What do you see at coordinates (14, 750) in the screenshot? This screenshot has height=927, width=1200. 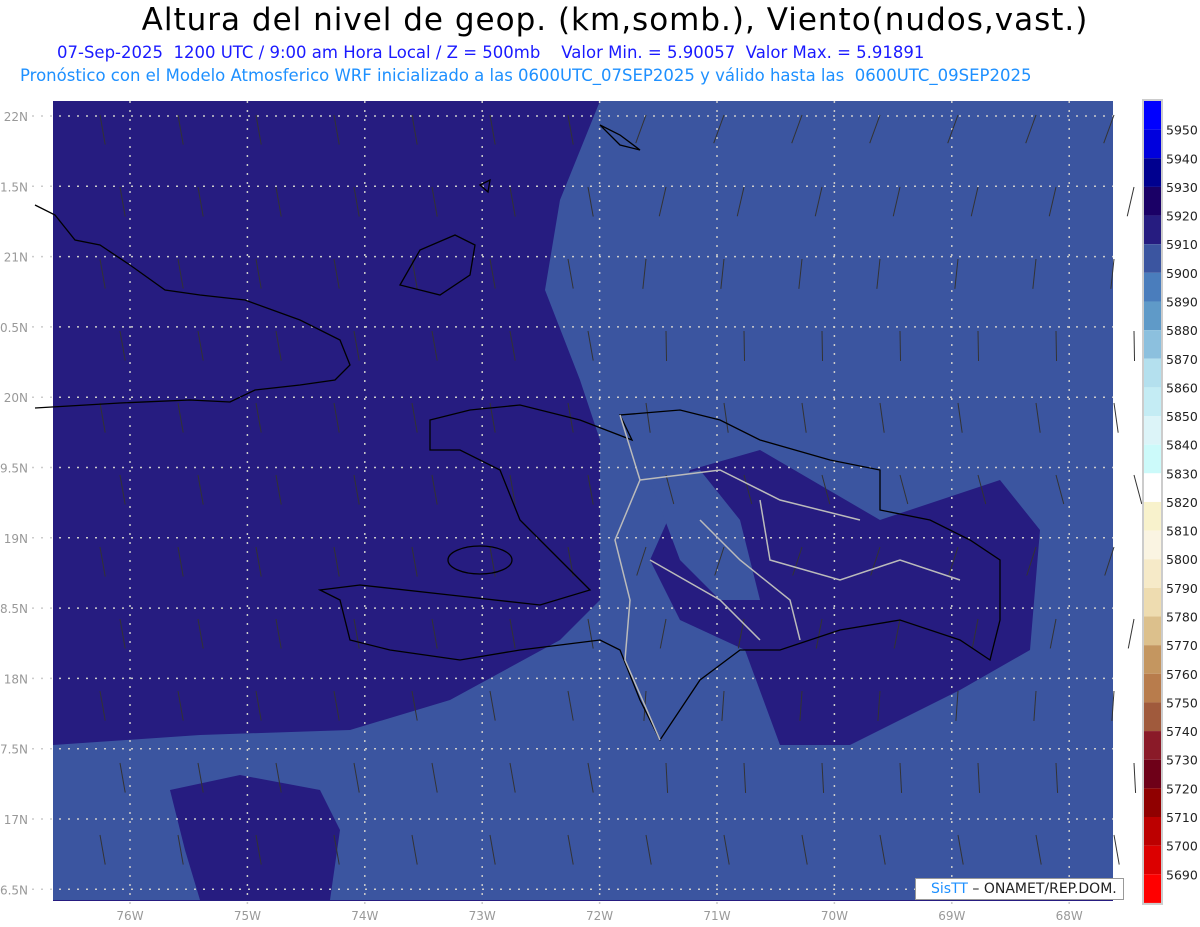 I see `lat-label: 7.5N` at bounding box center [14, 750].